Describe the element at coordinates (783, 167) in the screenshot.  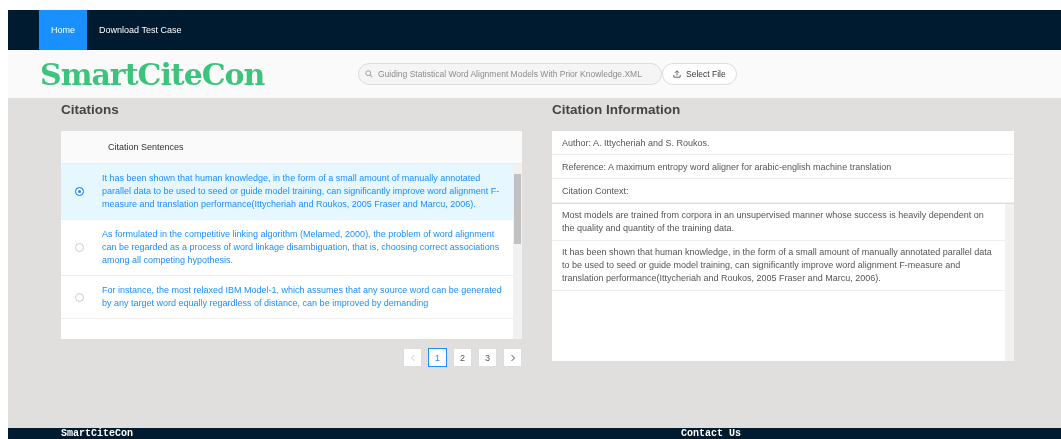
I see `reference-text: Reference: A maximum entropy word aligner for arabic-english machine translation` at that location.